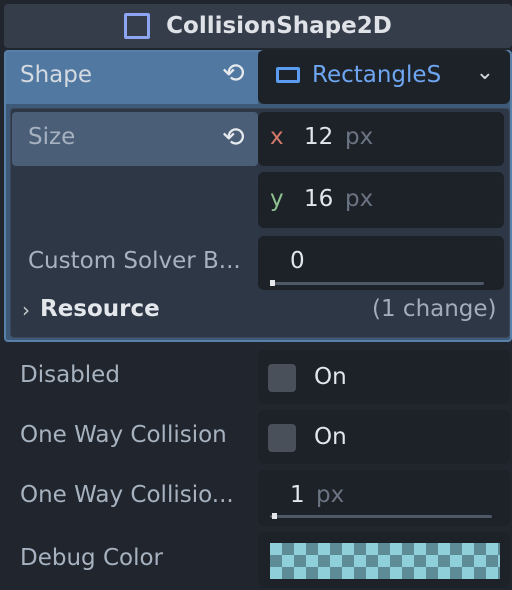 This screenshot has height=590, width=512. Describe the element at coordinates (277, 137) in the screenshot. I see `x-axis-label: x` at that location.